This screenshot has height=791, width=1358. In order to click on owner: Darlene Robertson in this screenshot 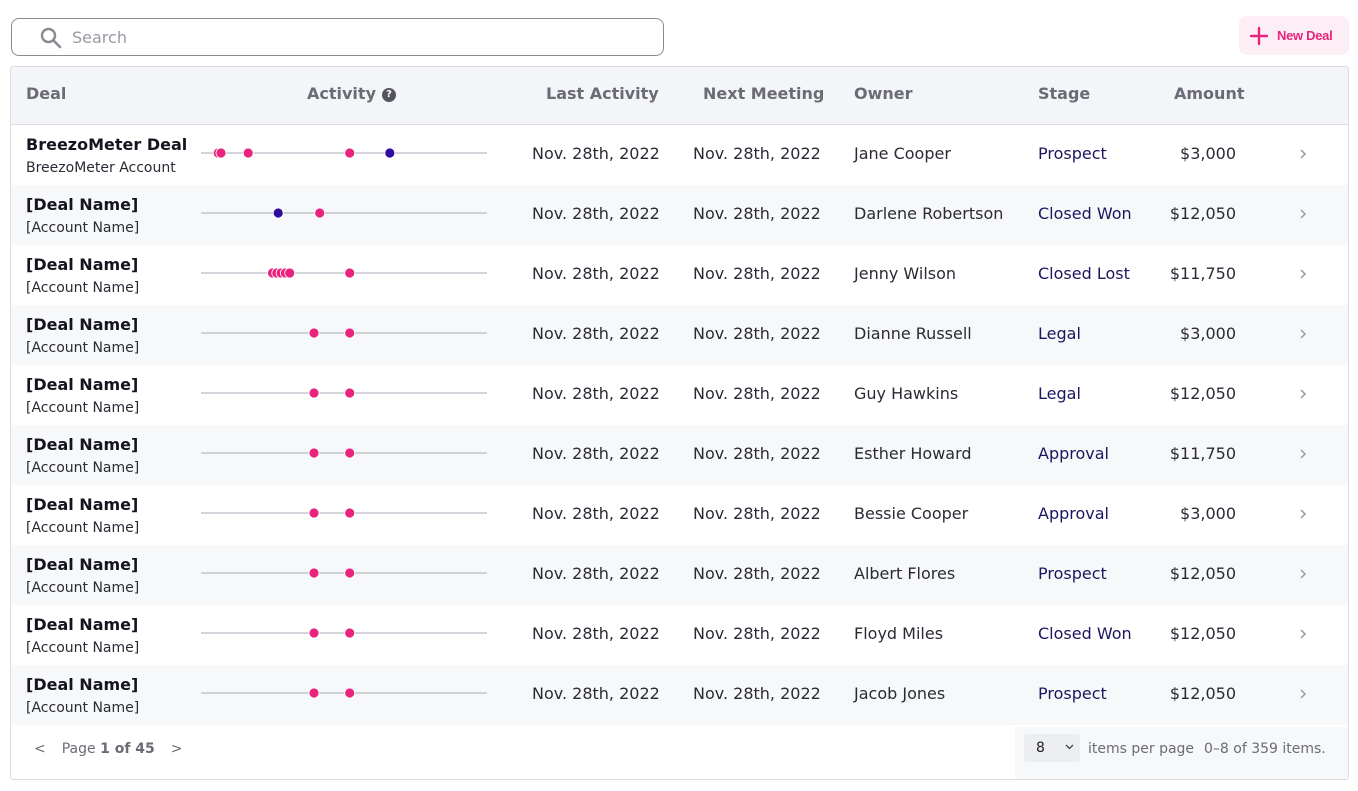, I will do `click(929, 213)`.